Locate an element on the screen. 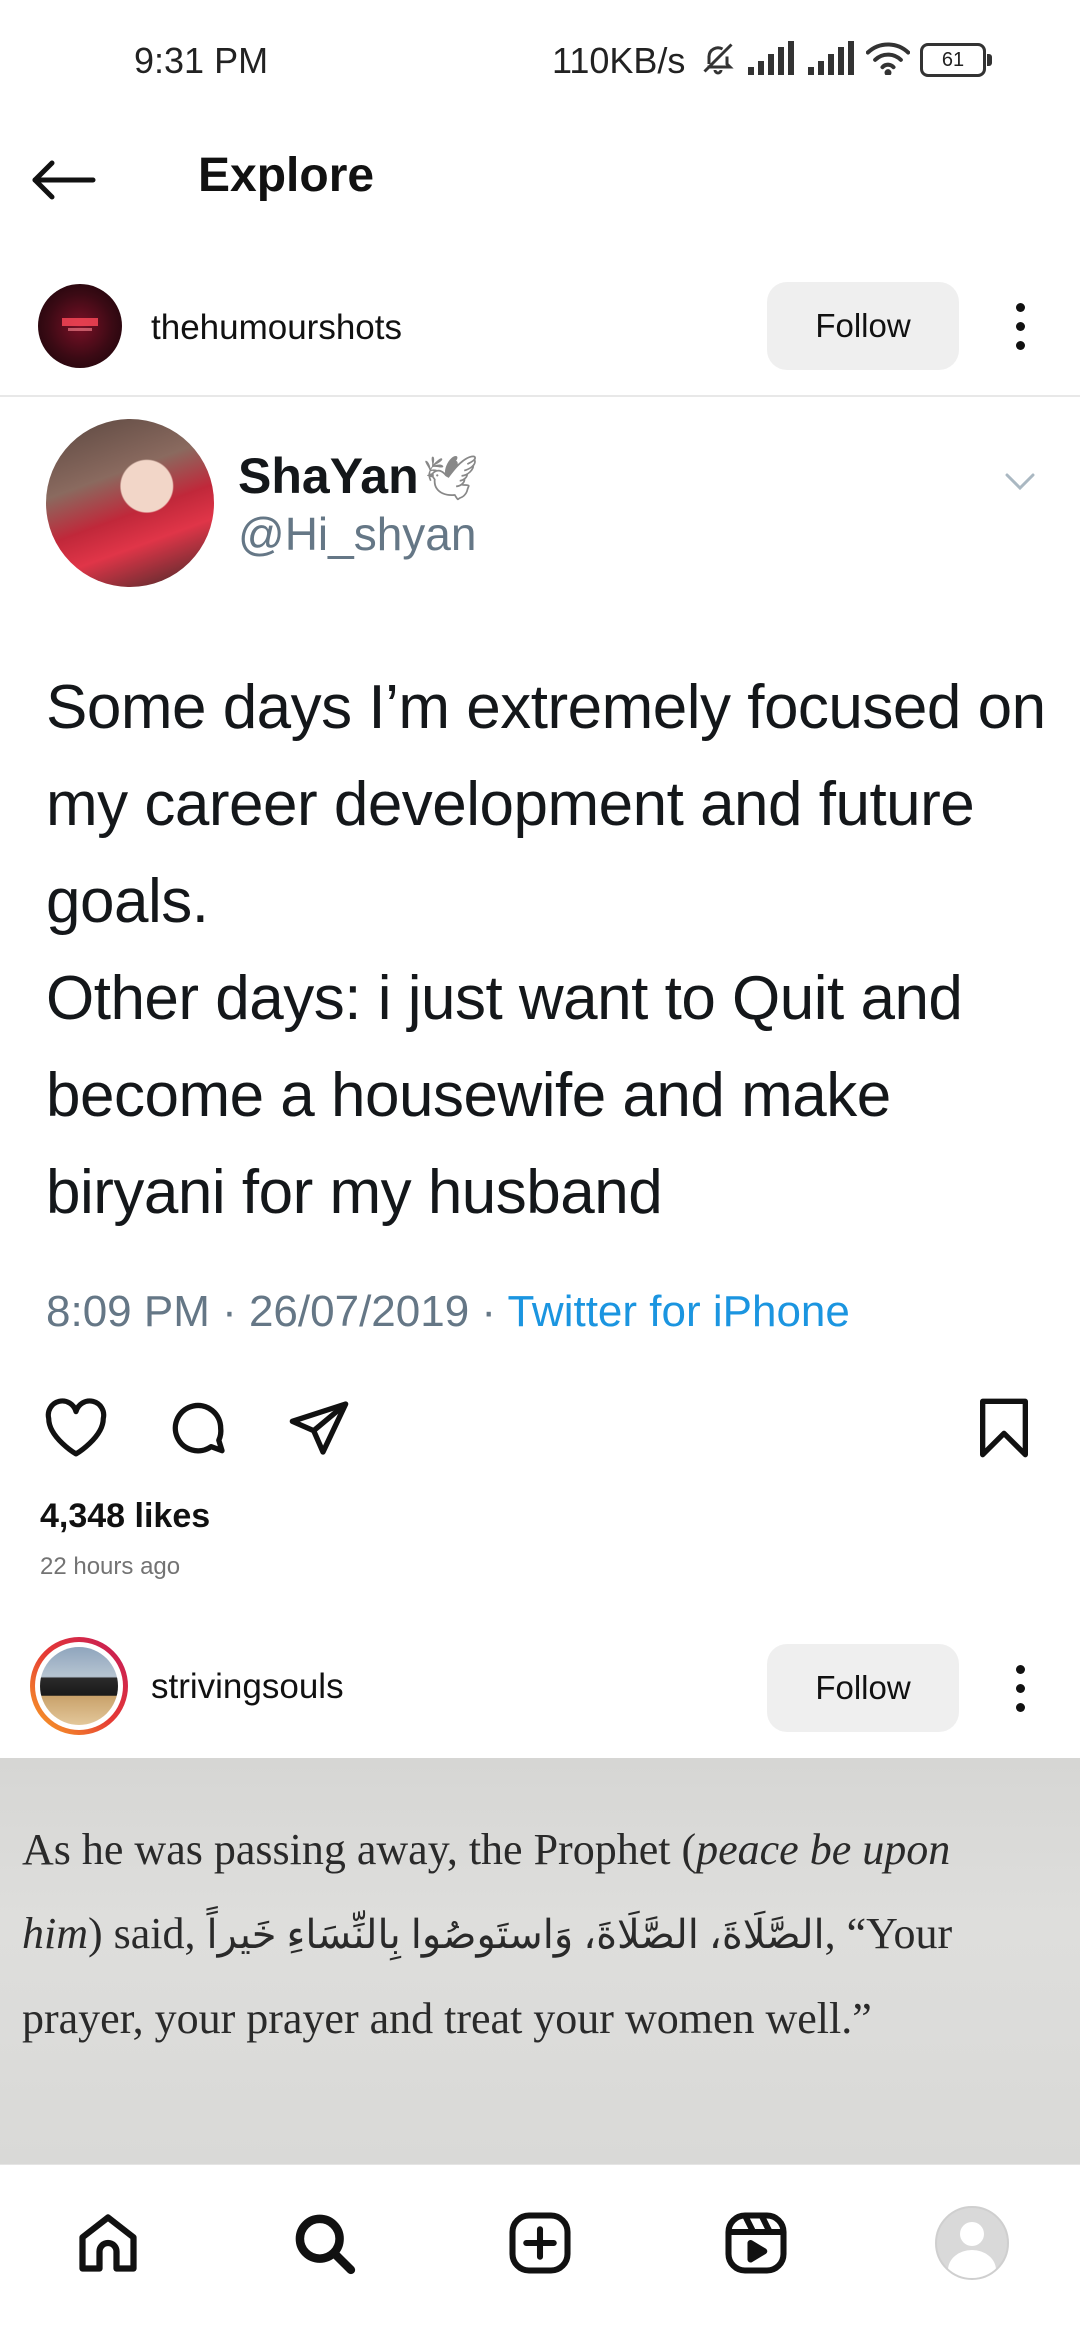  chevron-down-icon is located at coordinates (1020, 482).